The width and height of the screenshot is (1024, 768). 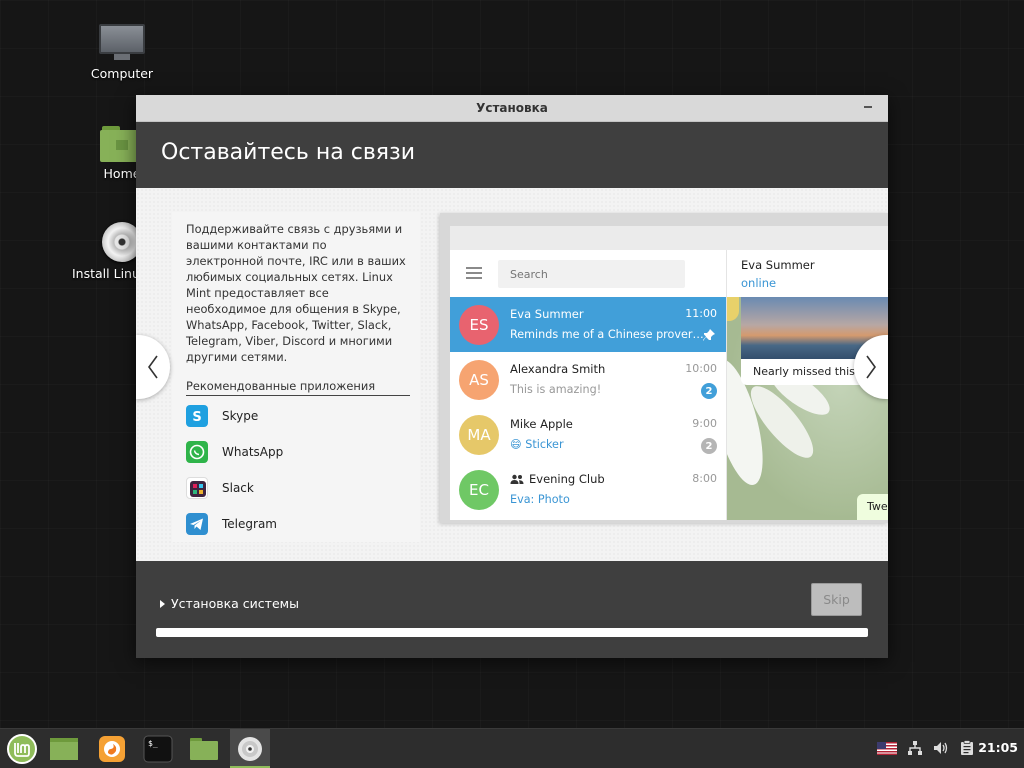 I want to click on app-name: Slack, so click(x=238, y=488).